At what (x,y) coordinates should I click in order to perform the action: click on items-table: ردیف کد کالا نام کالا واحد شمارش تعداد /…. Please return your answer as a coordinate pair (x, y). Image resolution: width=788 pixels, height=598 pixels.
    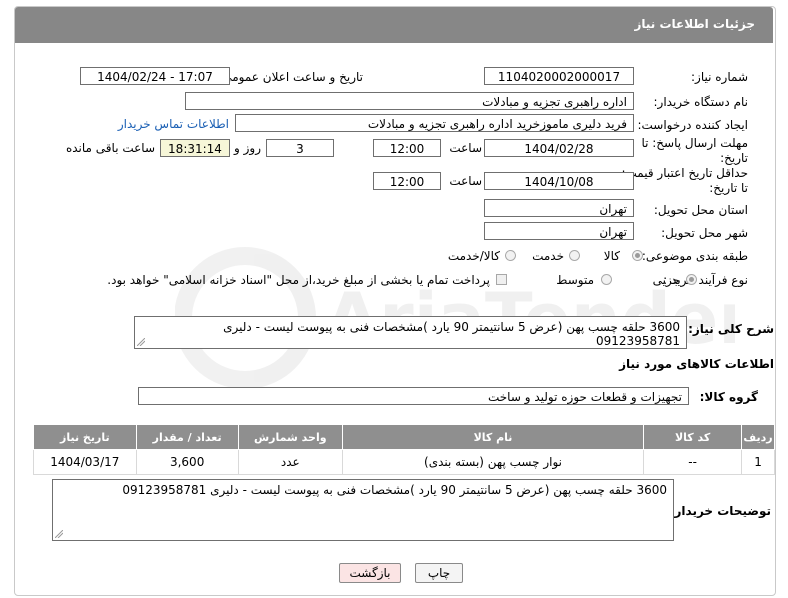
    Looking at the image, I should click on (404, 449).